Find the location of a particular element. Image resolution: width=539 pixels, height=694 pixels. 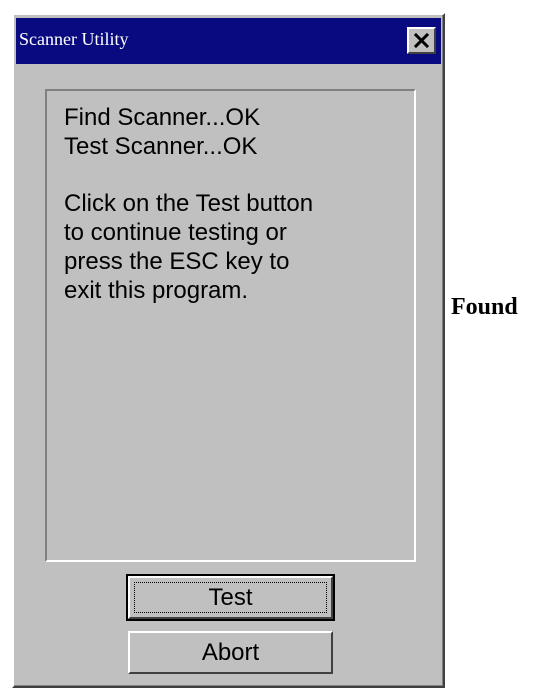

test-scanner-status: Test Scanner...OK is located at coordinates (161, 146).